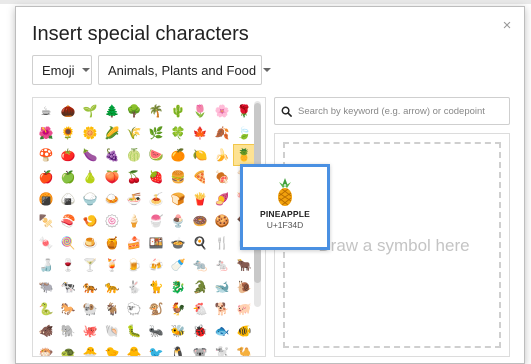 This screenshot has width=531, height=364. I want to click on emoji-cell: 🐗, so click(46, 331).